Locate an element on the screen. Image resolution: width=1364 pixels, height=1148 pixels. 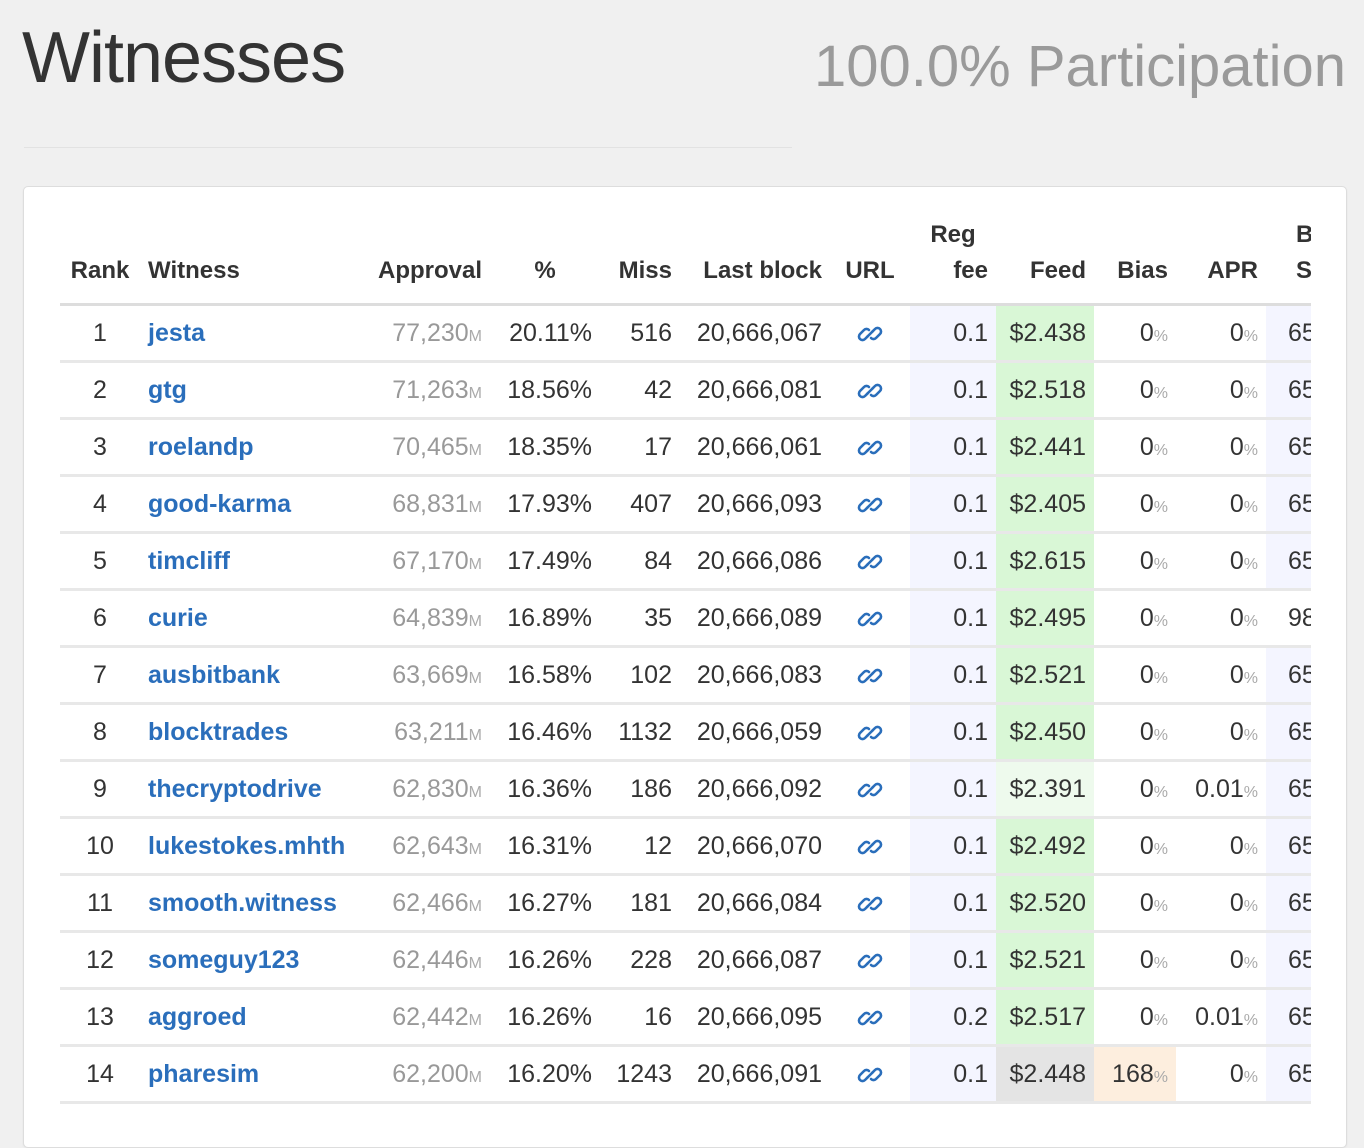
header-miss: Miss is located at coordinates (640, 261).